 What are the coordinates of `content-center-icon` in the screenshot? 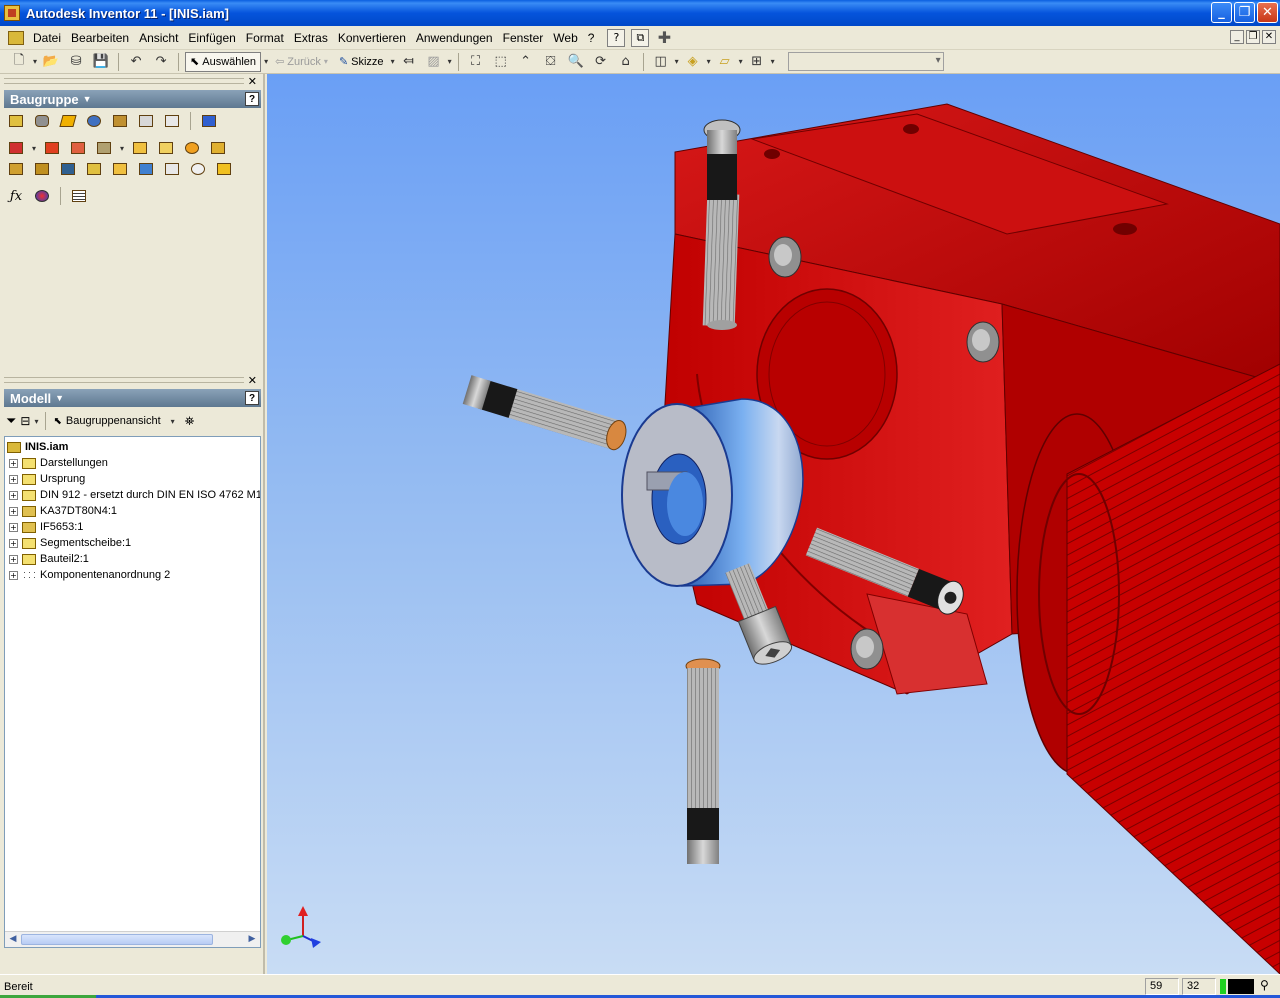 It's located at (94, 121).